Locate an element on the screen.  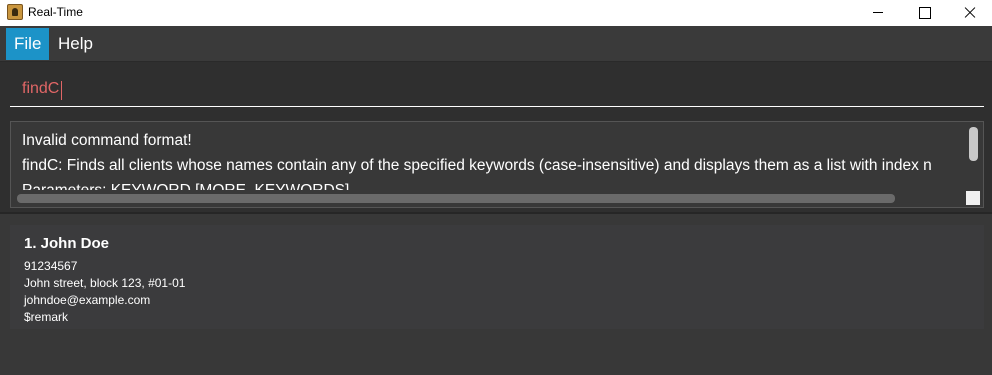
close-icon is located at coordinates (969, 13).